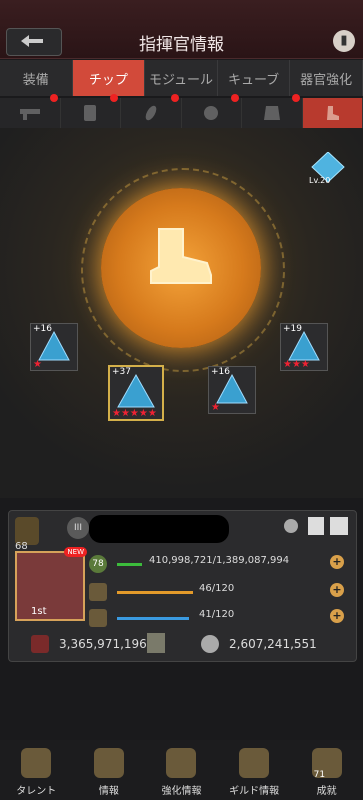 The height and width of the screenshot is (800, 363). I want to click on rank-1st: 1st, so click(39, 611).